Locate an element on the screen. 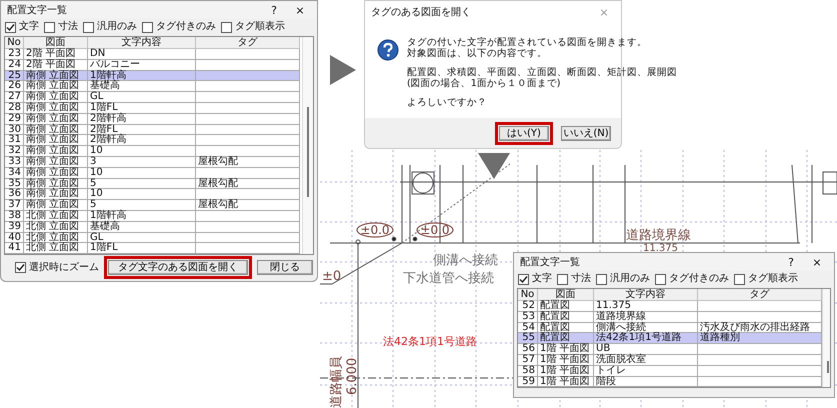  table-row: 33 南側 立面図 3 屋根勾配 is located at coordinates (153, 162).